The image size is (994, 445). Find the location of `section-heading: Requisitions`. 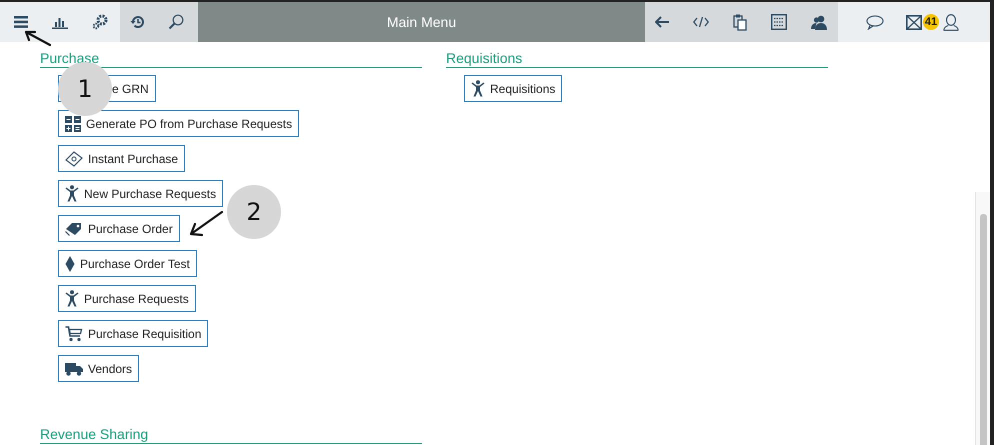

section-heading: Requisitions is located at coordinates (637, 59).